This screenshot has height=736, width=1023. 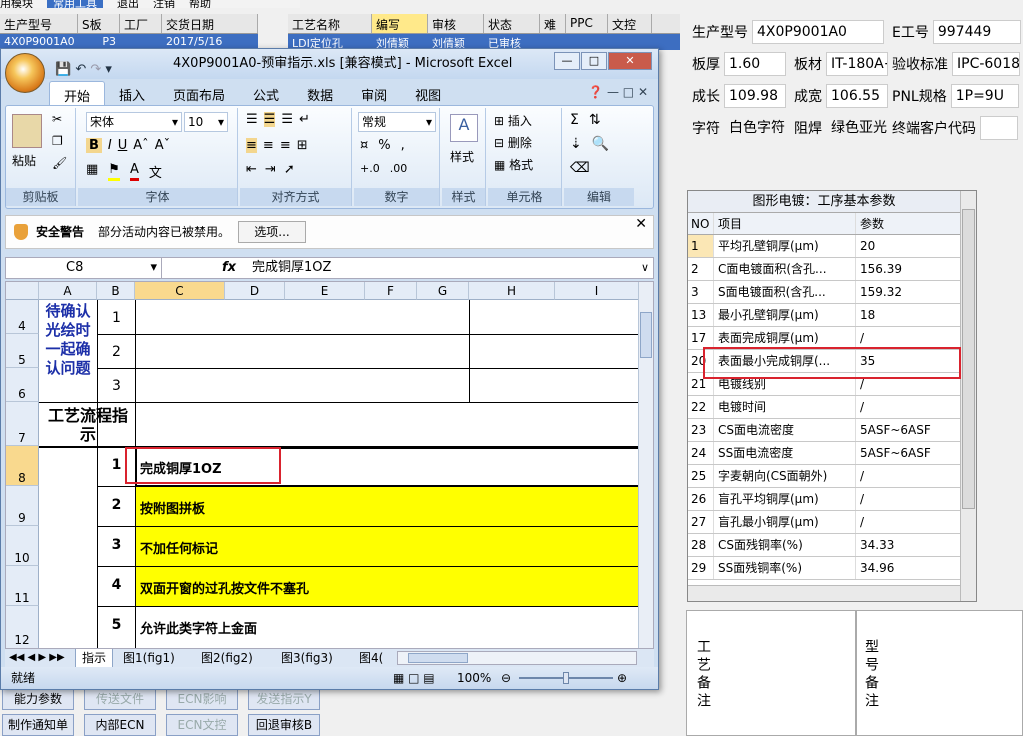 I want to click on send-instruction-button: 发送指示Y, so click(x=284, y=699).